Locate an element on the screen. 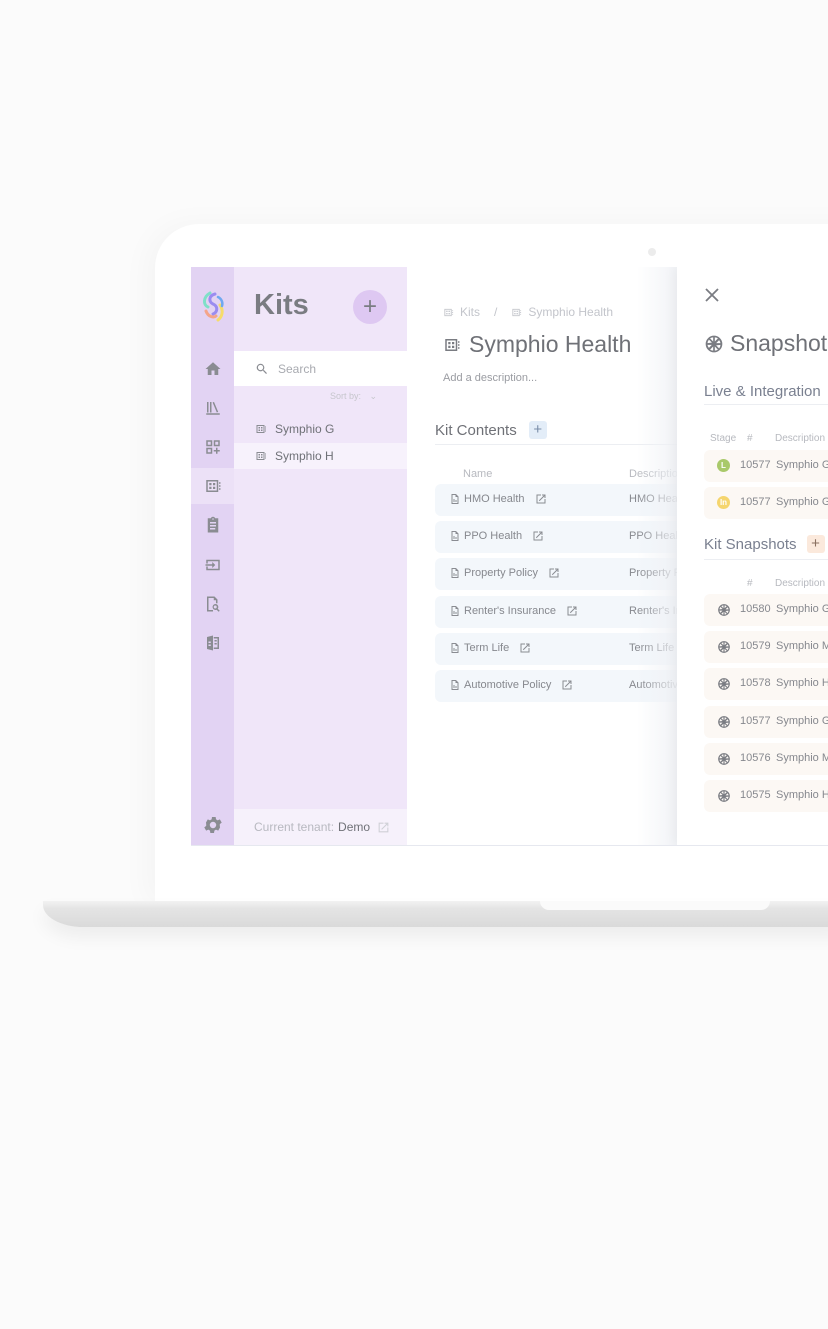 This screenshot has height=1329, width=828. nav-clipboard is located at coordinates (212, 525).